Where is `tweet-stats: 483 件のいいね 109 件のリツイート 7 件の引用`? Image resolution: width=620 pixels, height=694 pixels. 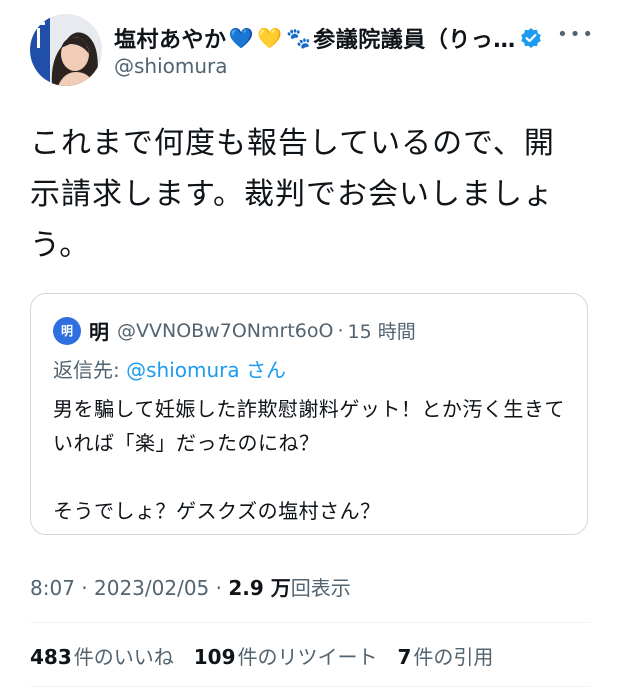 tweet-stats: 483 件のいいね 109 件のリツイート 7 件の引用 is located at coordinates (261, 655).